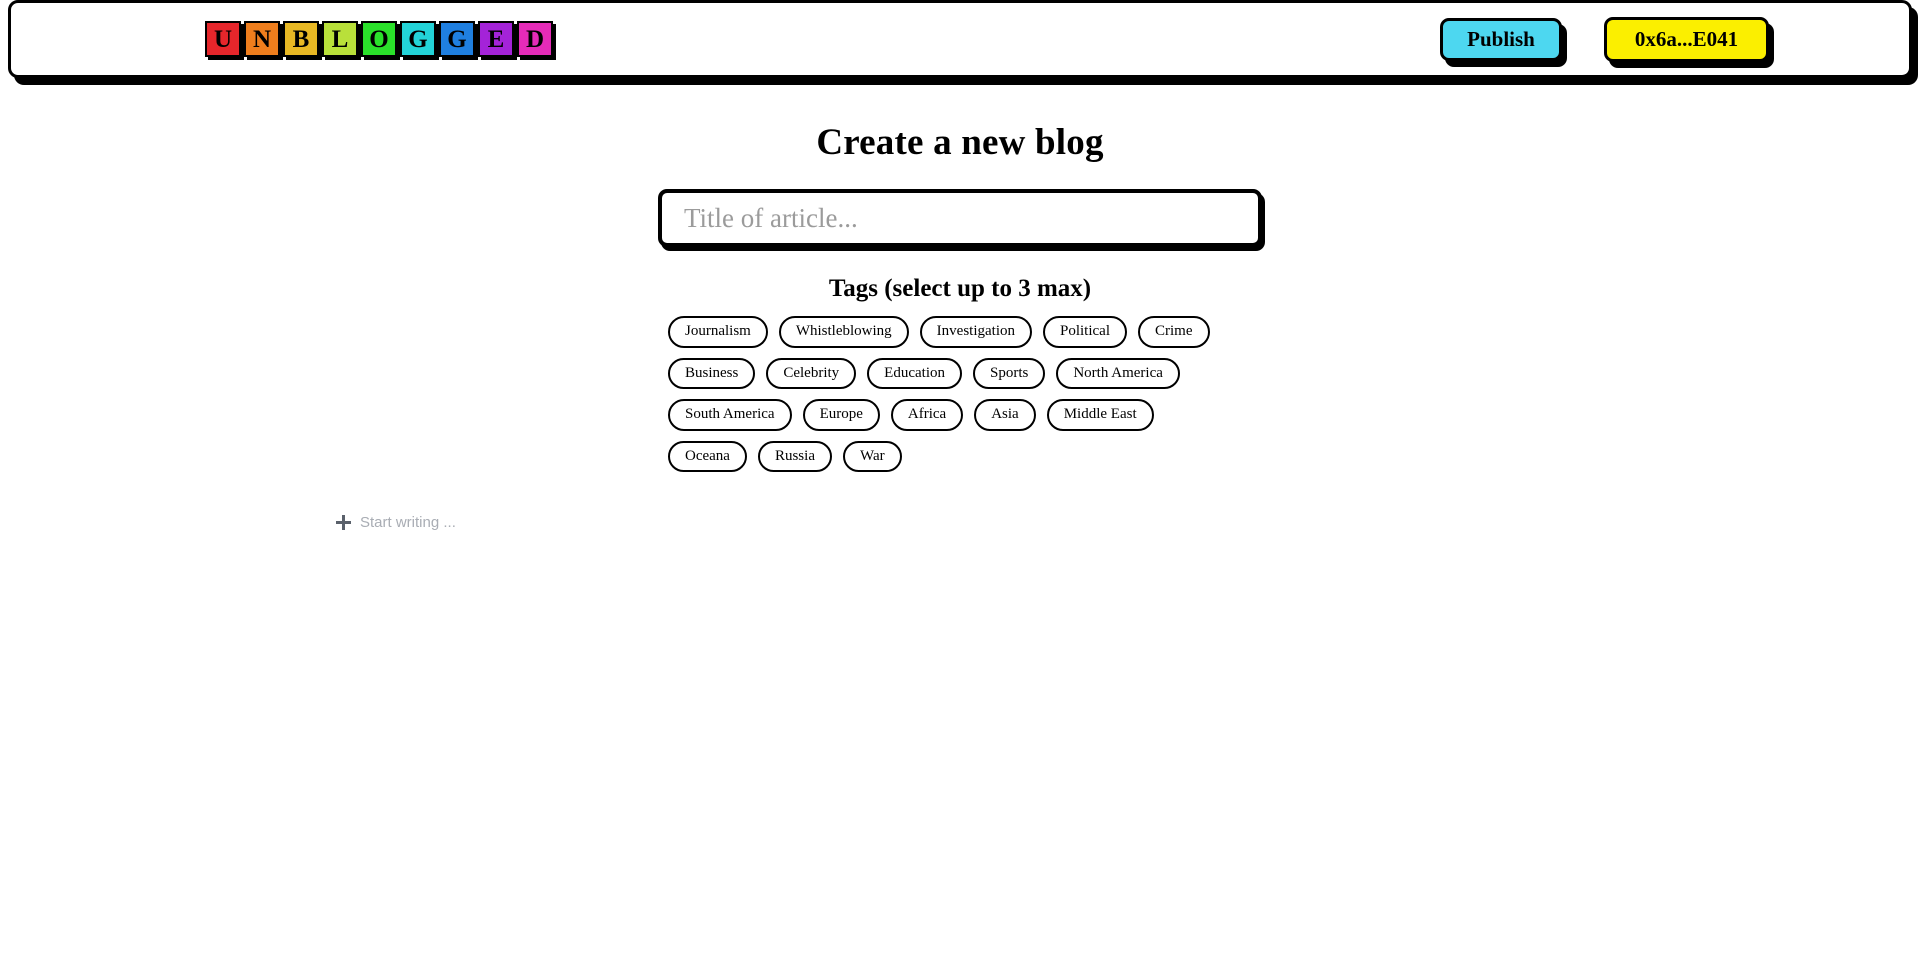 The image size is (1920, 958). Describe the element at coordinates (707, 456) in the screenshot. I see `tag-pill: Oceana` at that location.